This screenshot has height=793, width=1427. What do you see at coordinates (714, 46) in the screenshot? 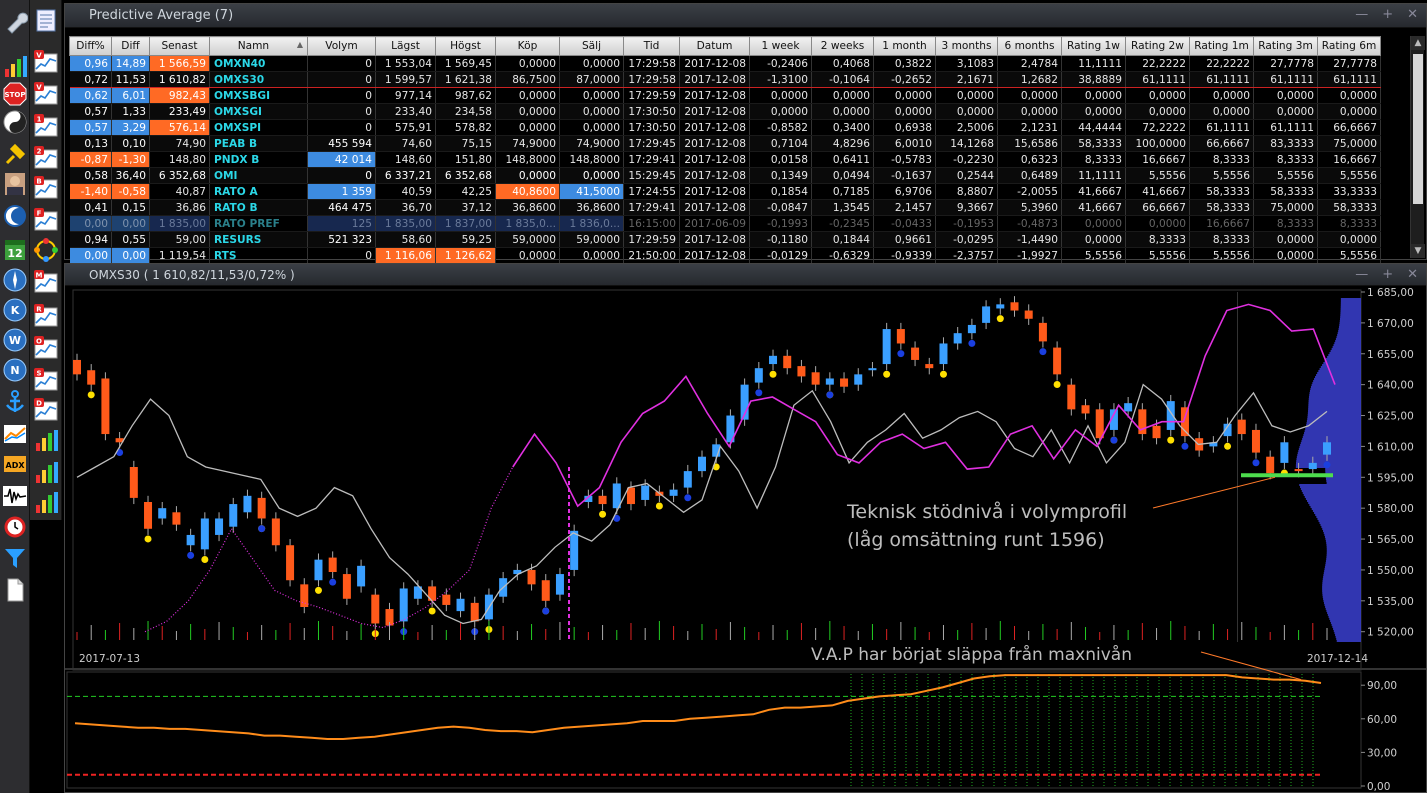
I see `column-header: Datum` at bounding box center [714, 46].